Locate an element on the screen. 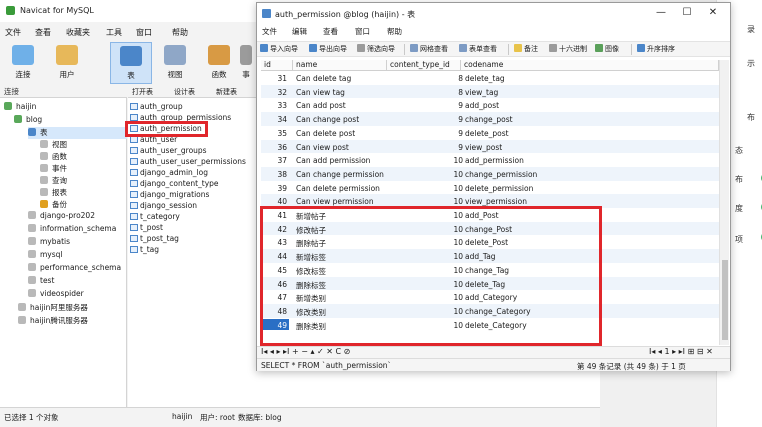 The height and width of the screenshot is (427, 762). table-row: 40 Can view permission 10 view_permission is located at coordinates (490, 201).